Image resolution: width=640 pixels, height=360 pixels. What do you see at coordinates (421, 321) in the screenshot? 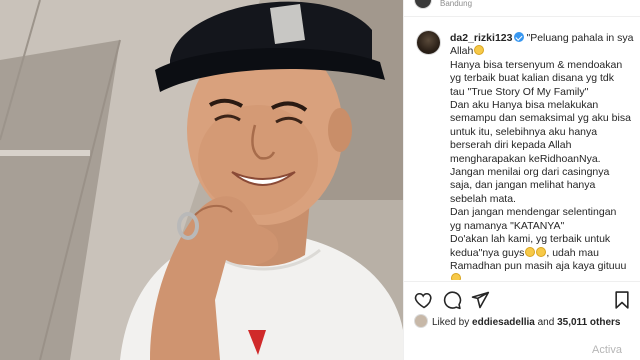
I see `liker-avatar` at bounding box center [421, 321].